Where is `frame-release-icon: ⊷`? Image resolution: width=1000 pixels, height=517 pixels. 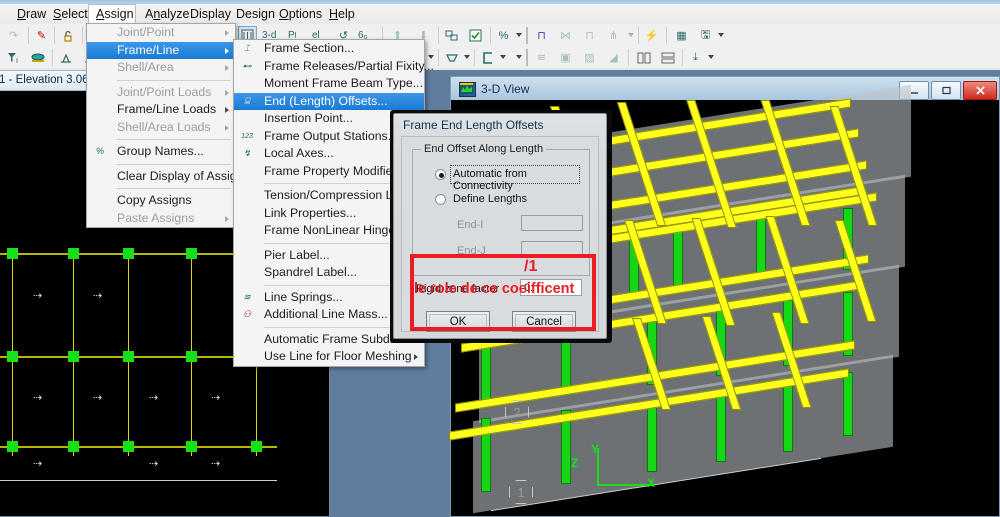
frame-release-icon: ⊷ is located at coordinates (247, 65).